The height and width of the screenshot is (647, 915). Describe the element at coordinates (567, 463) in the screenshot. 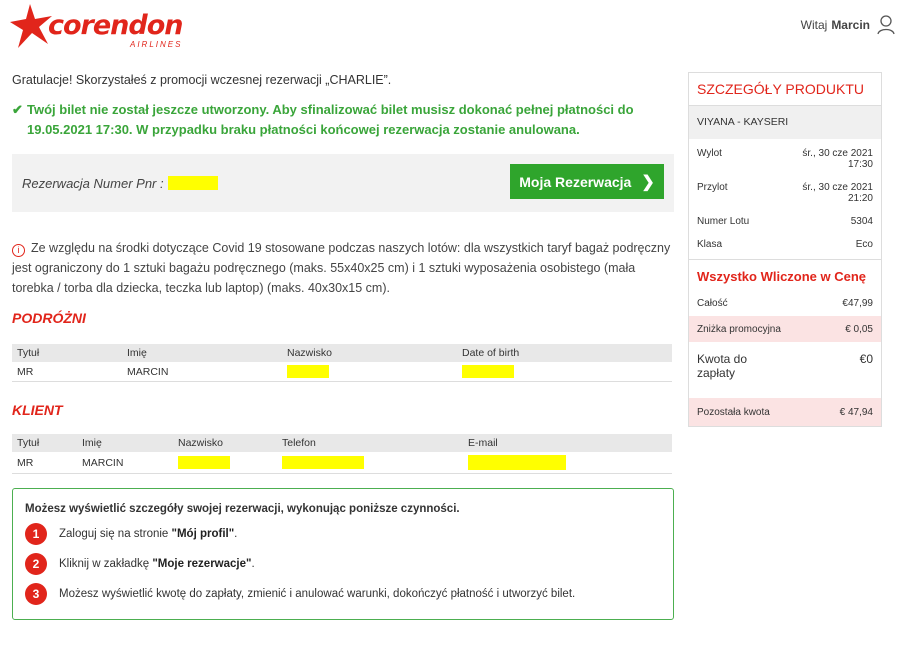

I see `client-email` at that location.